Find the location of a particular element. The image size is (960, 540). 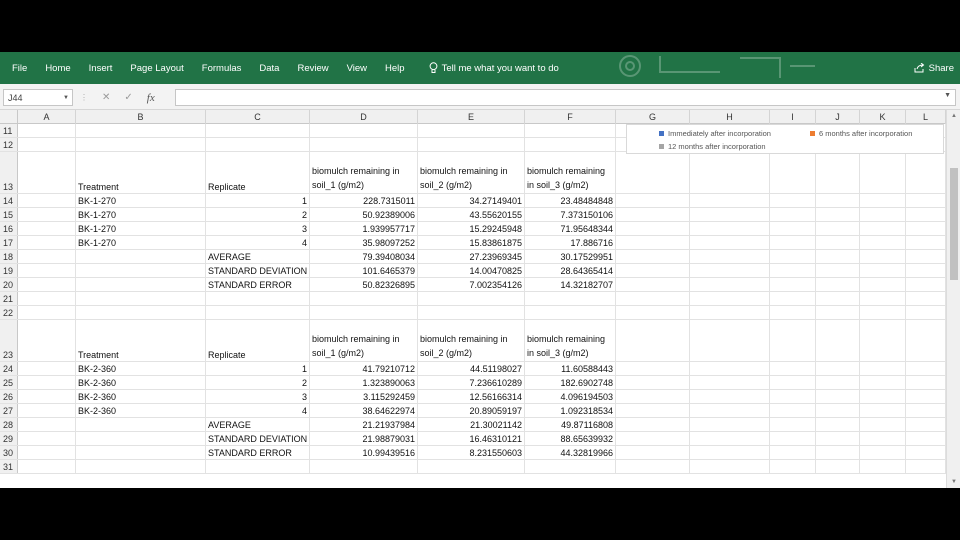

row-header: 11 is located at coordinates (9, 130).